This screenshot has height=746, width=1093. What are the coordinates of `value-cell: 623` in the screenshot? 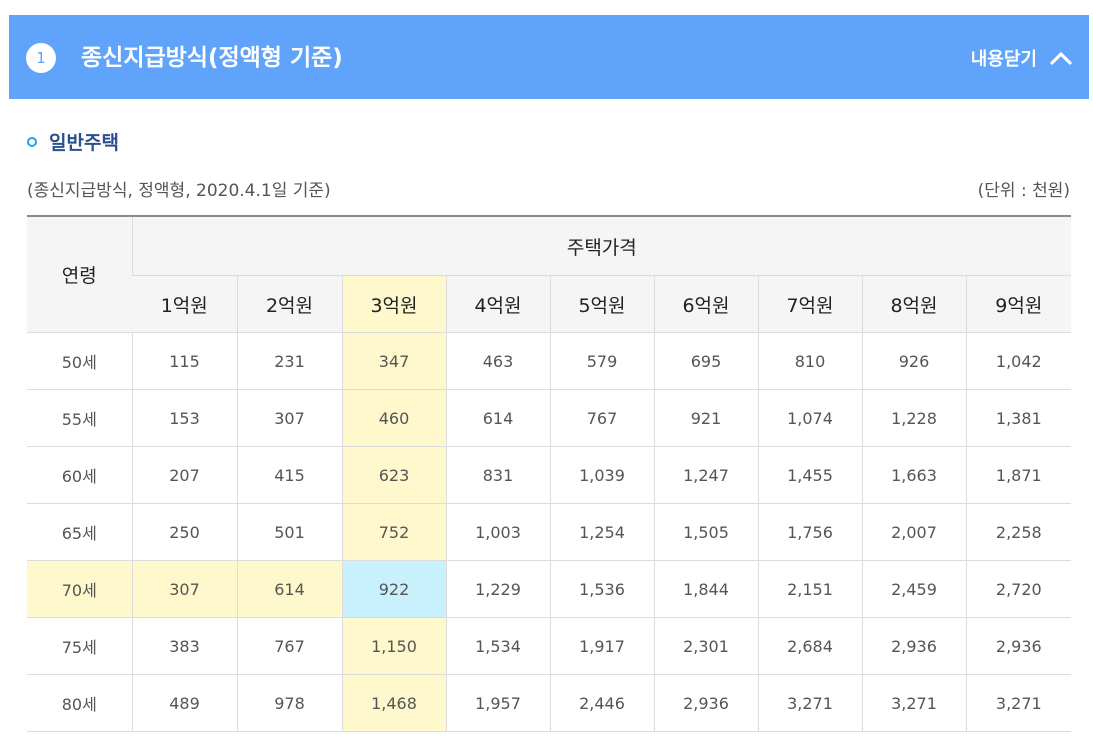 It's located at (393, 475).